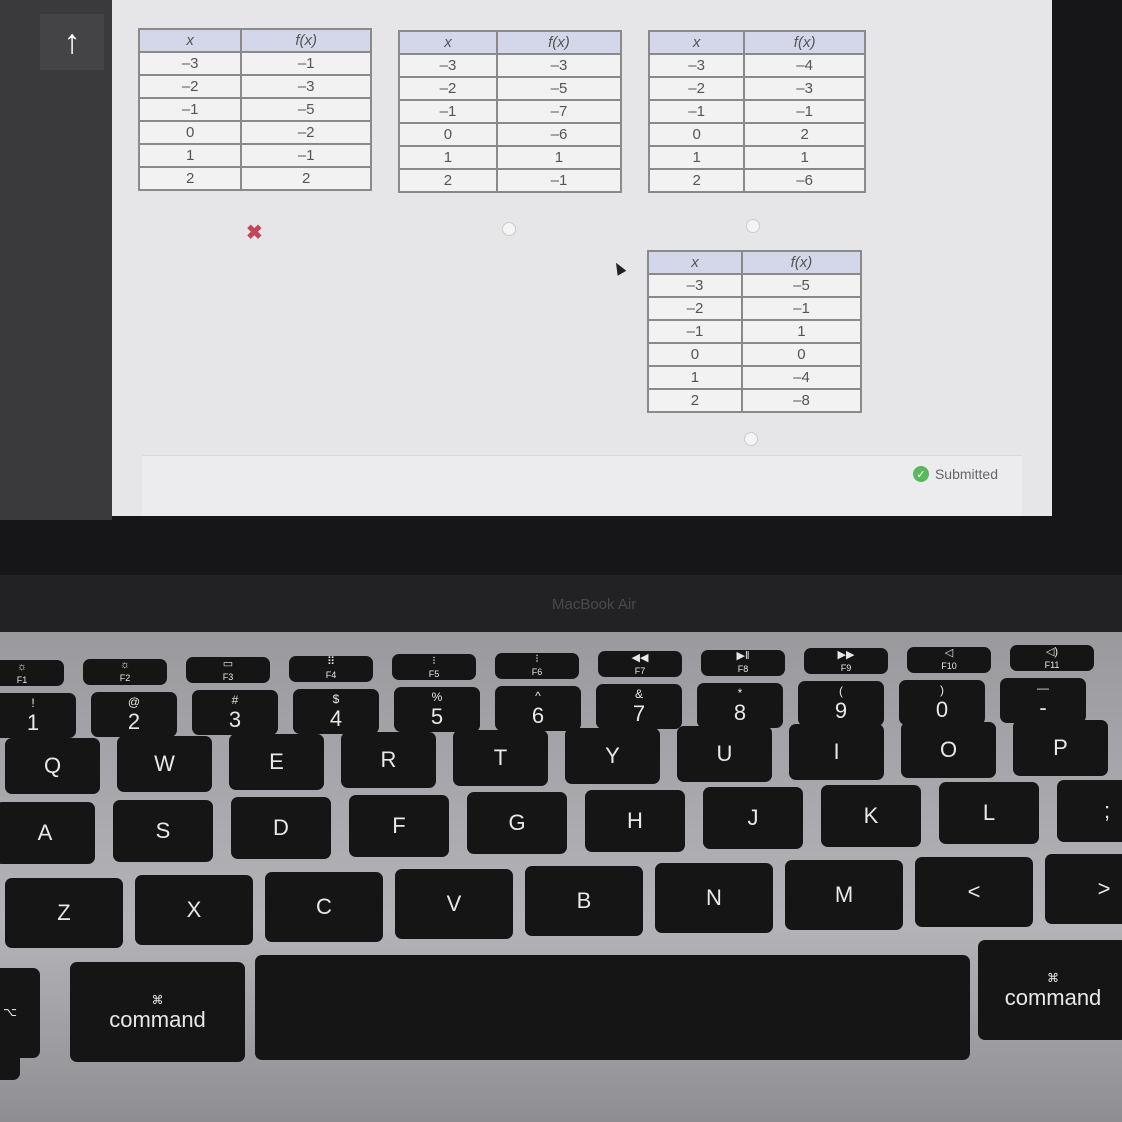 The height and width of the screenshot is (1122, 1122). I want to click on key-r: R, so click(388, 760).